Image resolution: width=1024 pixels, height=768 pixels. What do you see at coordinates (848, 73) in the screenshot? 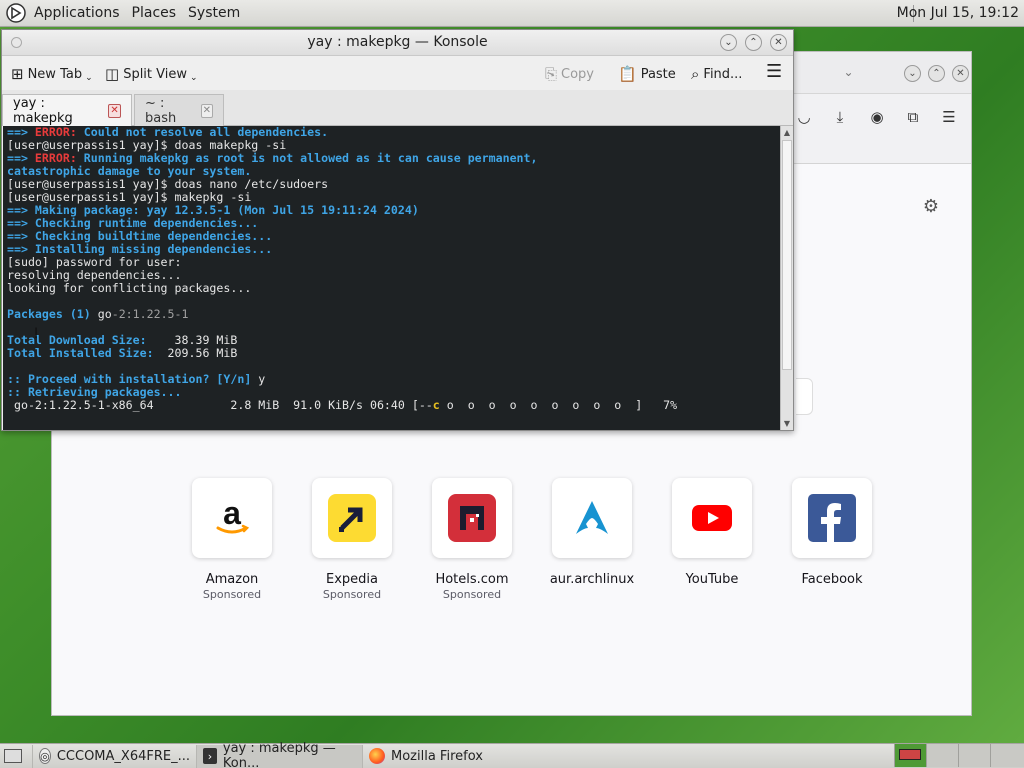
I see `list-all-tabs-icon: ⌄` at bounding box center [848, 73].